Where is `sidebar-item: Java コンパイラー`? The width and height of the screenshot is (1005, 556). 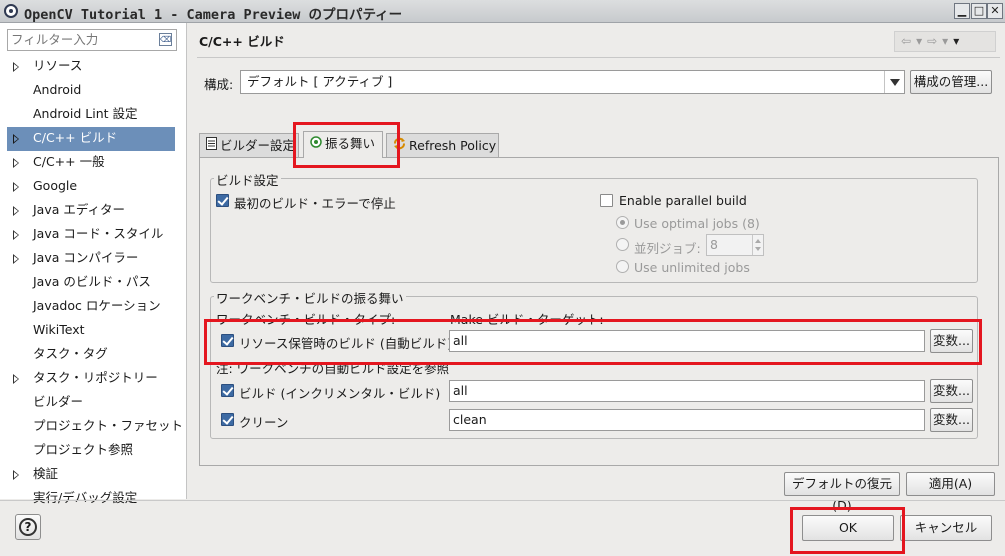 sidebar-item: Java コンパイラー is located at coordinates (93, 259).